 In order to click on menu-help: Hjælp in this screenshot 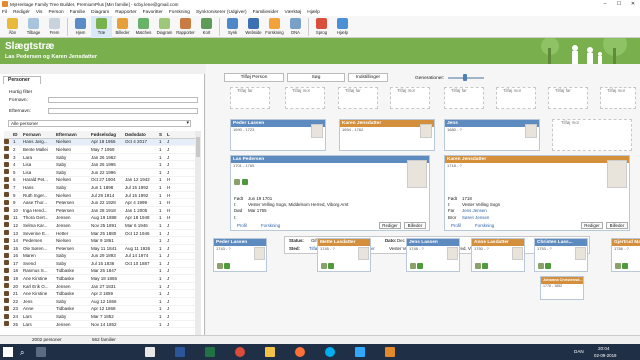, I will do `click(313, 12)`.